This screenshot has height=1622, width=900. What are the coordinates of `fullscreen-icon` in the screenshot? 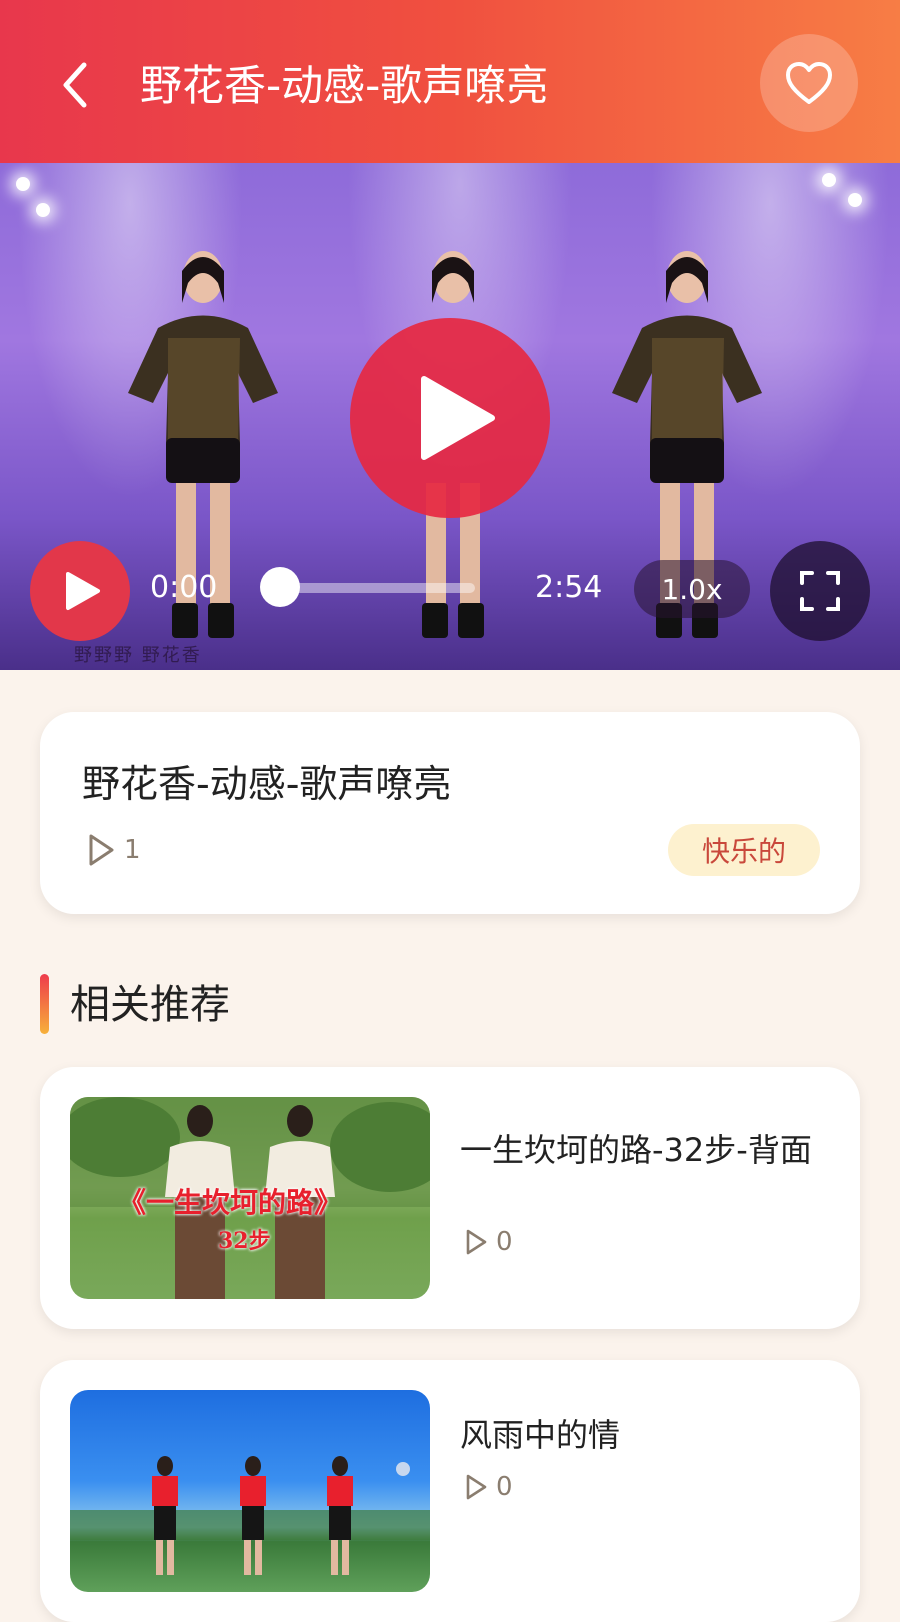 It's located at (820, 591).